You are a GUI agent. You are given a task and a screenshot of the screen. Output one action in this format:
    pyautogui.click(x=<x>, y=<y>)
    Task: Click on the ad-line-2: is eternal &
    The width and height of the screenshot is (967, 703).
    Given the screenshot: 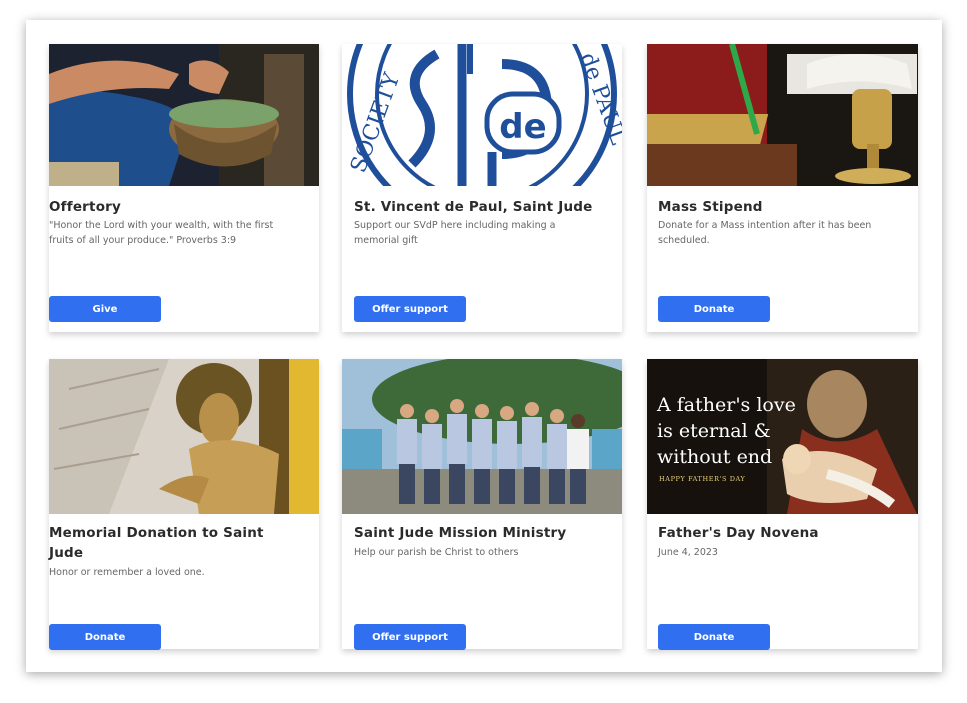 What is the action you would take?
    pyautogui.click(x=714, y=431)
    